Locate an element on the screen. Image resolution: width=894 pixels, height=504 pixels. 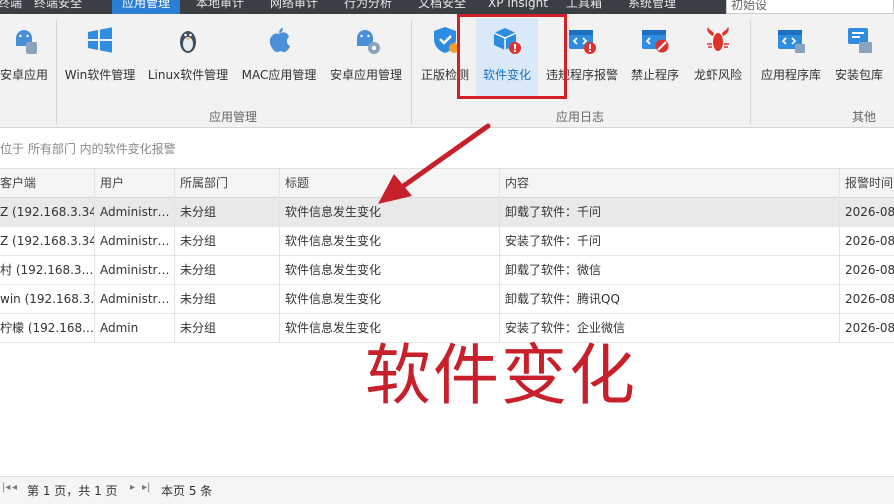
apple-icon is located at coordinates (279, 40).